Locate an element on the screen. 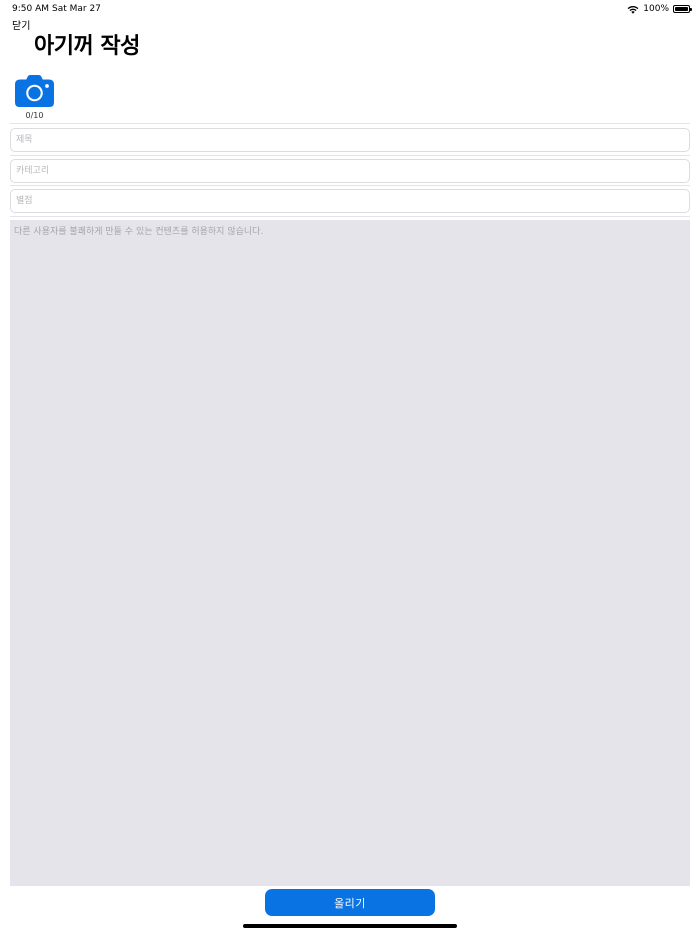  submit-button: 올리기 is located at coordinates (350, 902).